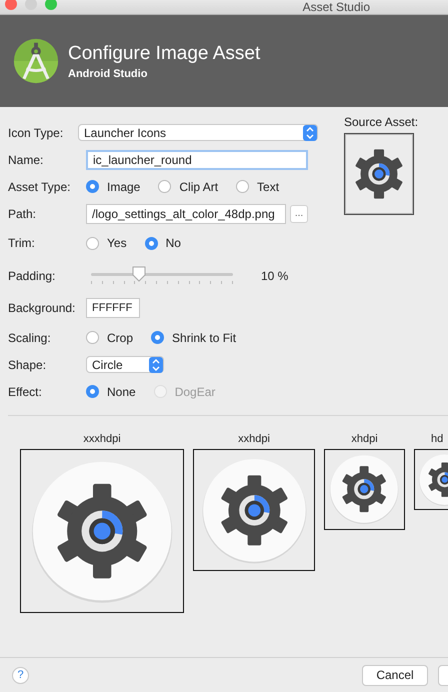 This screenshot has width=448, height=692. What do you see at coordinates (437, 439) in the screenshot?
I see `density-label: hd` at bounding box center [437, 439].